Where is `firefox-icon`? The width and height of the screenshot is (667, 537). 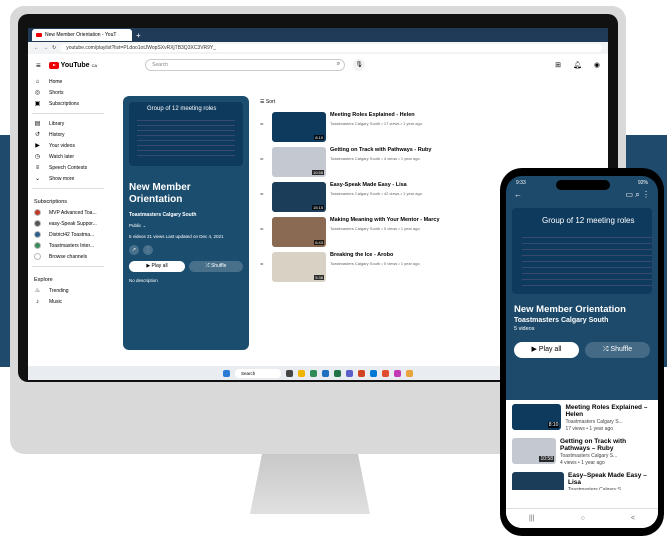 firefox-icon is located at coordinates (385, 373).